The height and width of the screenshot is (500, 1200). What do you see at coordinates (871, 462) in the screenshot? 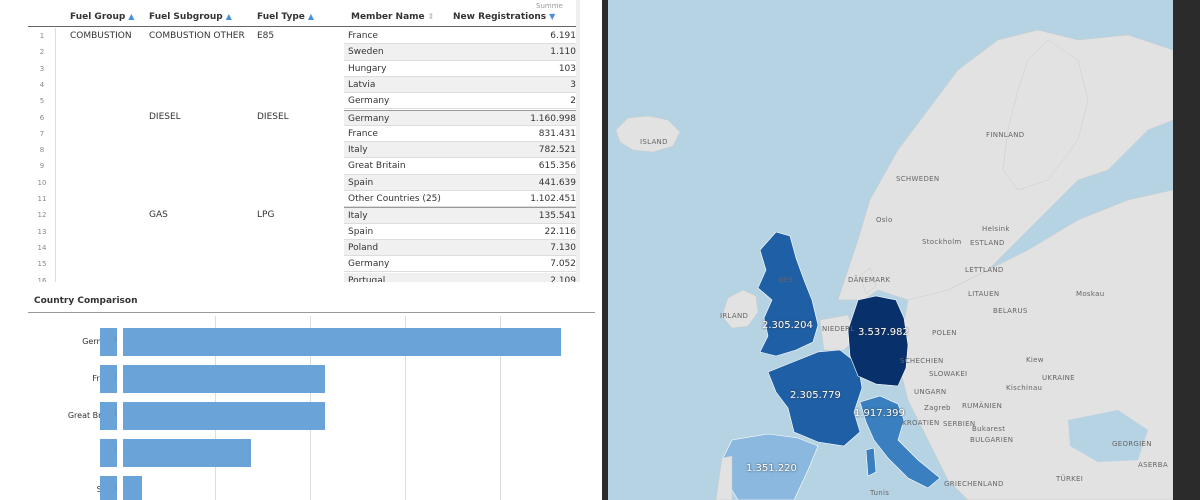
I see `sardinia-shape` at bounding box center [871, 462].